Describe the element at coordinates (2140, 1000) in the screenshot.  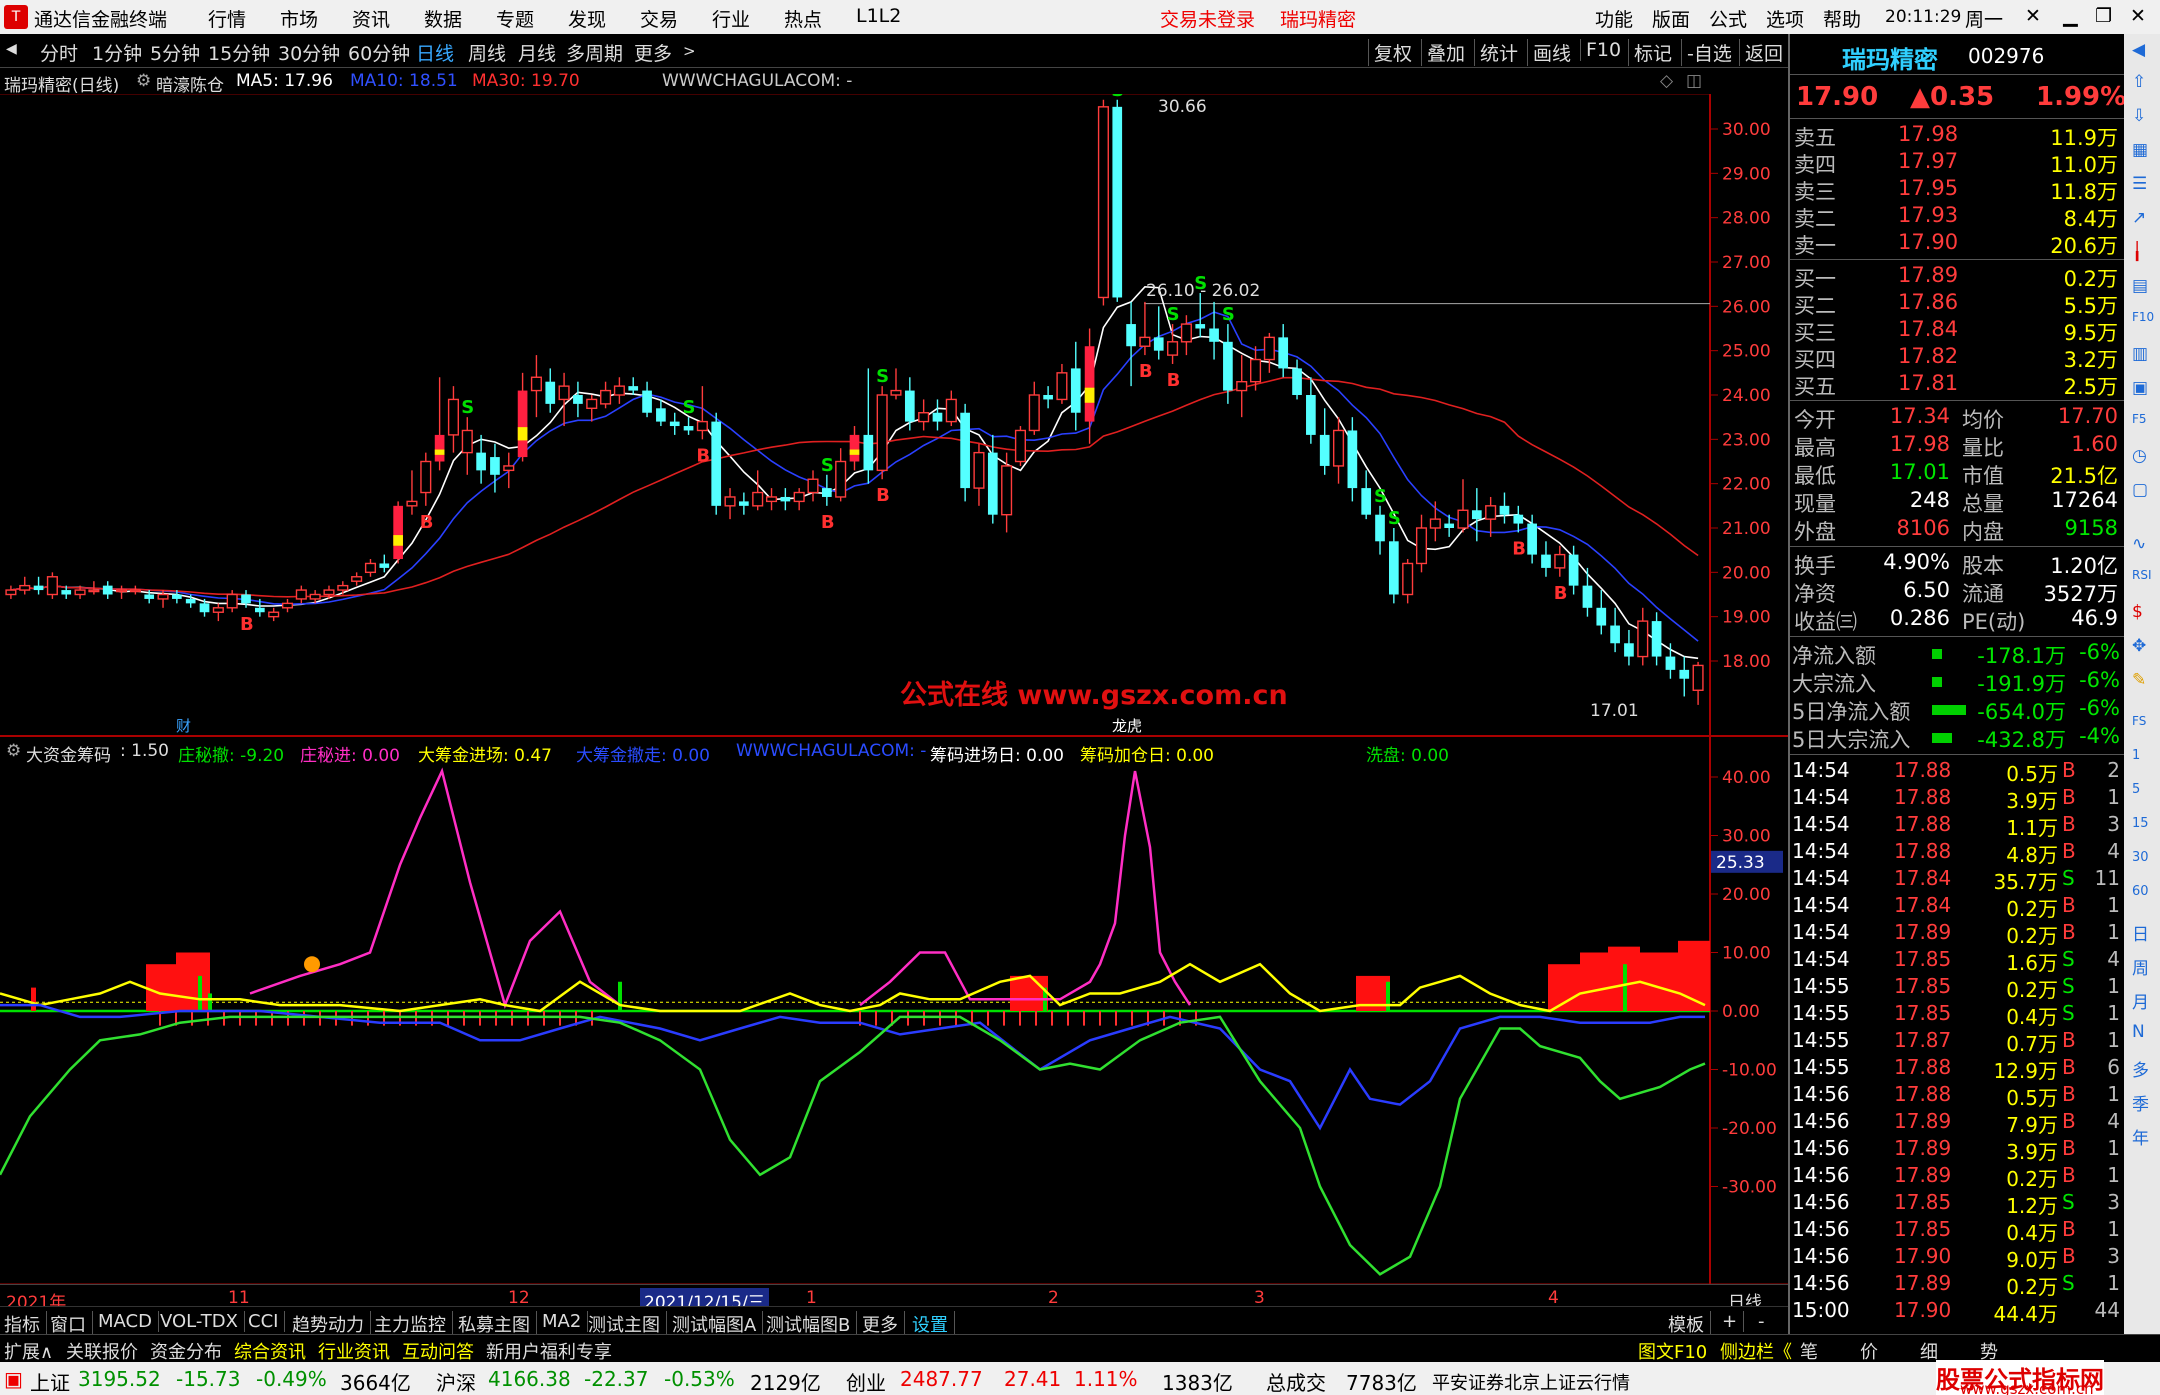
I see `side-month: 月` at that location.